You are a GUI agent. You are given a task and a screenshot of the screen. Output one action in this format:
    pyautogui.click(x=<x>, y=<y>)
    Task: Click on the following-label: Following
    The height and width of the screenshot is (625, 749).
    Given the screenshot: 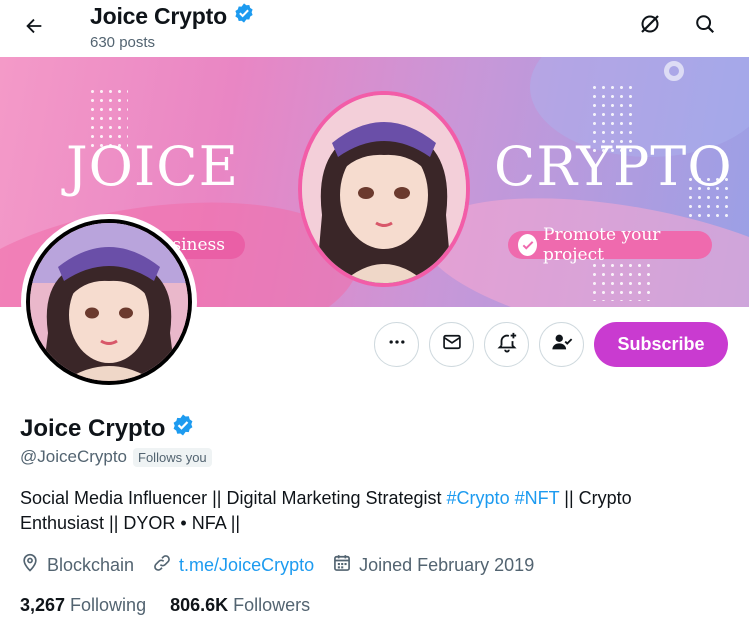 What is the action you would take?
    pyautogui.click(x=108, y=605)
    